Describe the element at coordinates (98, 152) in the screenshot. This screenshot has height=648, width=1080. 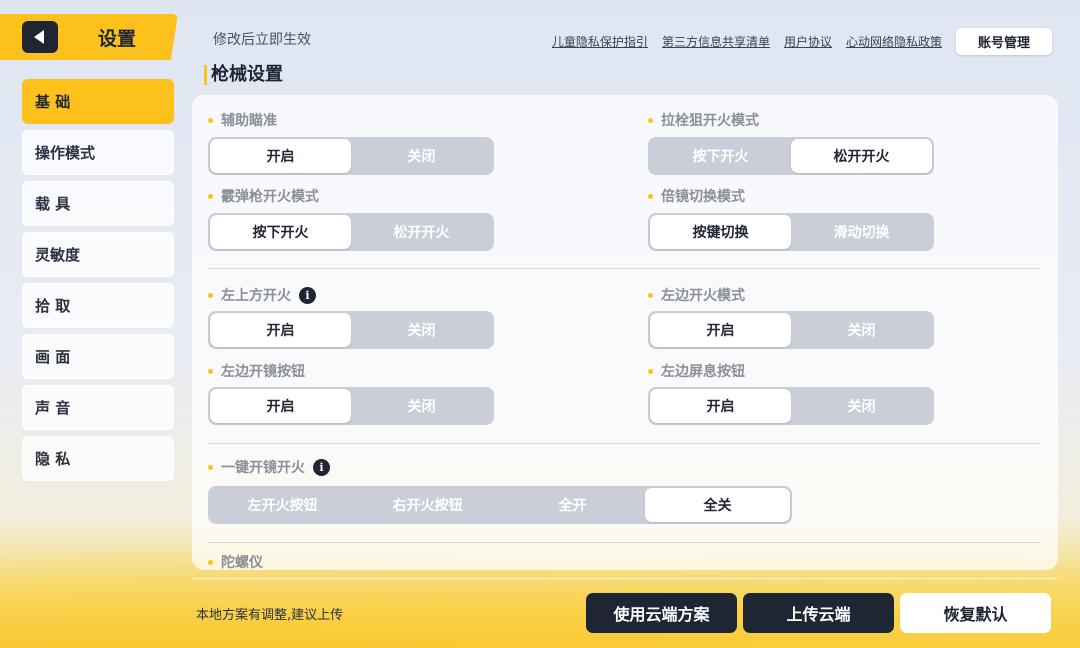
I see `sidebar-item-control-mode: 操作模式` at that location.